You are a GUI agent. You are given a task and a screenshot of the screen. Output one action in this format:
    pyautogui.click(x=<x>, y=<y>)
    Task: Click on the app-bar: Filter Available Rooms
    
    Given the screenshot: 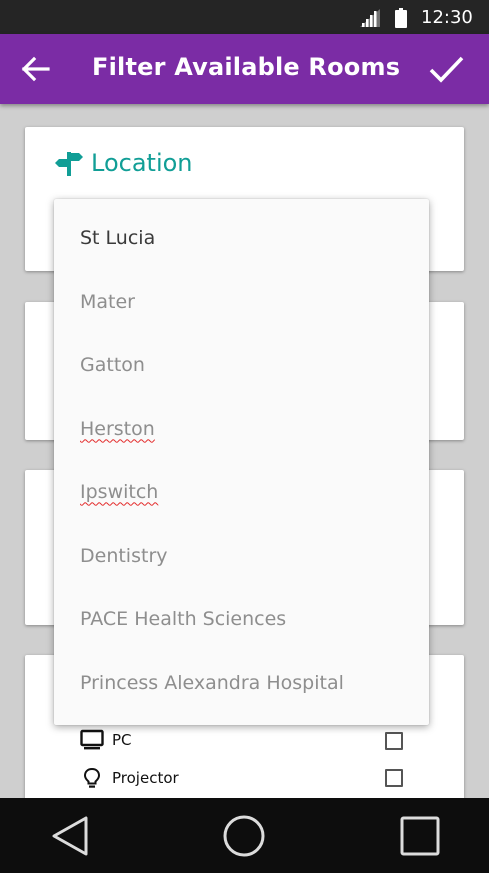 What is the action you would take?
    pyautogui.click(x=244, y=69)
    